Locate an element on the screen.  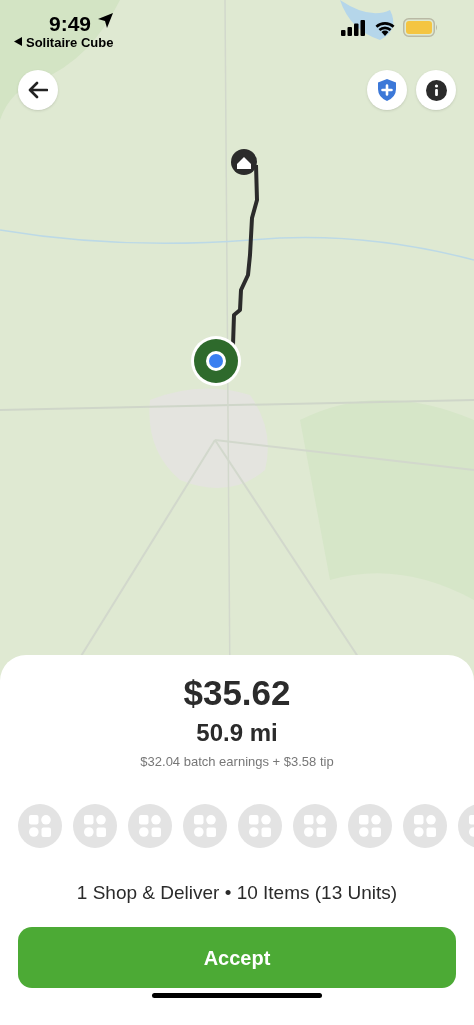
location-arrow-icon is located at coordinates (105, 20).